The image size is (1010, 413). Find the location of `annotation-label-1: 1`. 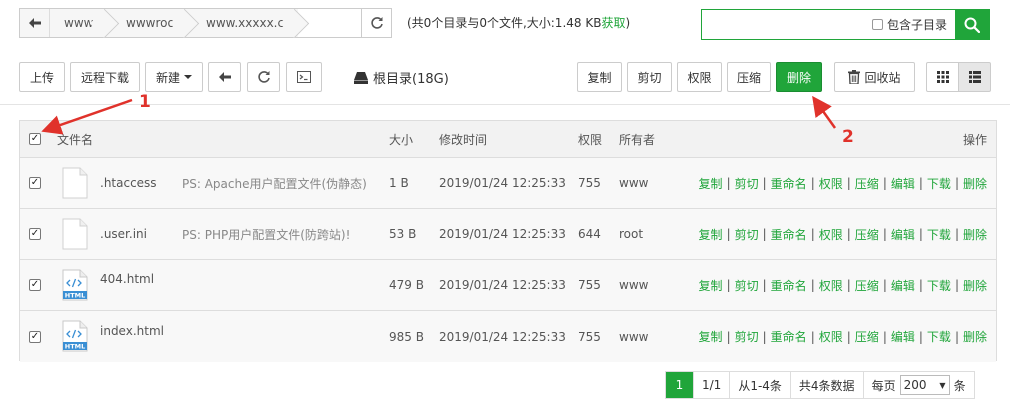

annotation-label-1: 1 is located at coordinates (145, 102).